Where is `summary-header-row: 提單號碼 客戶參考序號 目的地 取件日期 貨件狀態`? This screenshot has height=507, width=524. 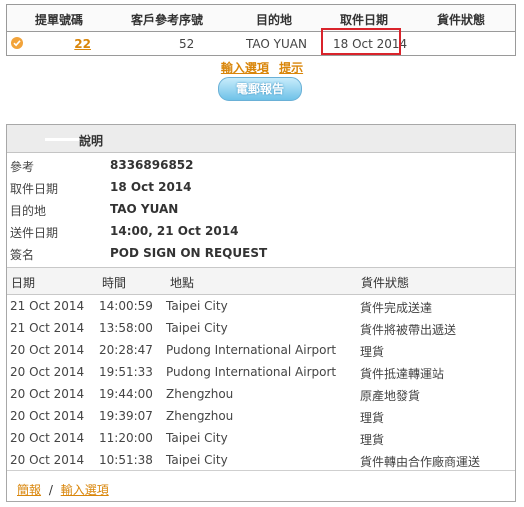
summary-header-row: 提單號碼 客戶參考序號 目的地 取件日期 貨件狀態 is located at coordinates (261, 18).